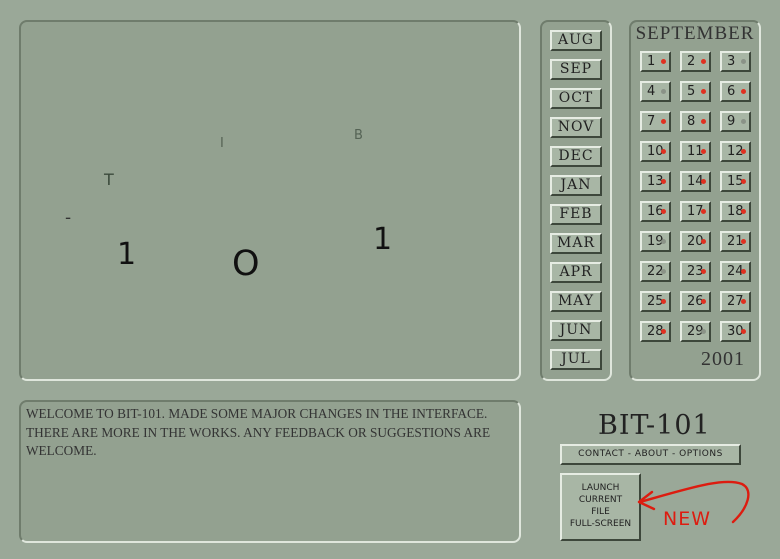 The height and width of the screenshot is (559, 780). What do you see at coordinates (695, 151) in the screenshot?
I see `calendar-day-button: 11` at bounding box center [695, 151].